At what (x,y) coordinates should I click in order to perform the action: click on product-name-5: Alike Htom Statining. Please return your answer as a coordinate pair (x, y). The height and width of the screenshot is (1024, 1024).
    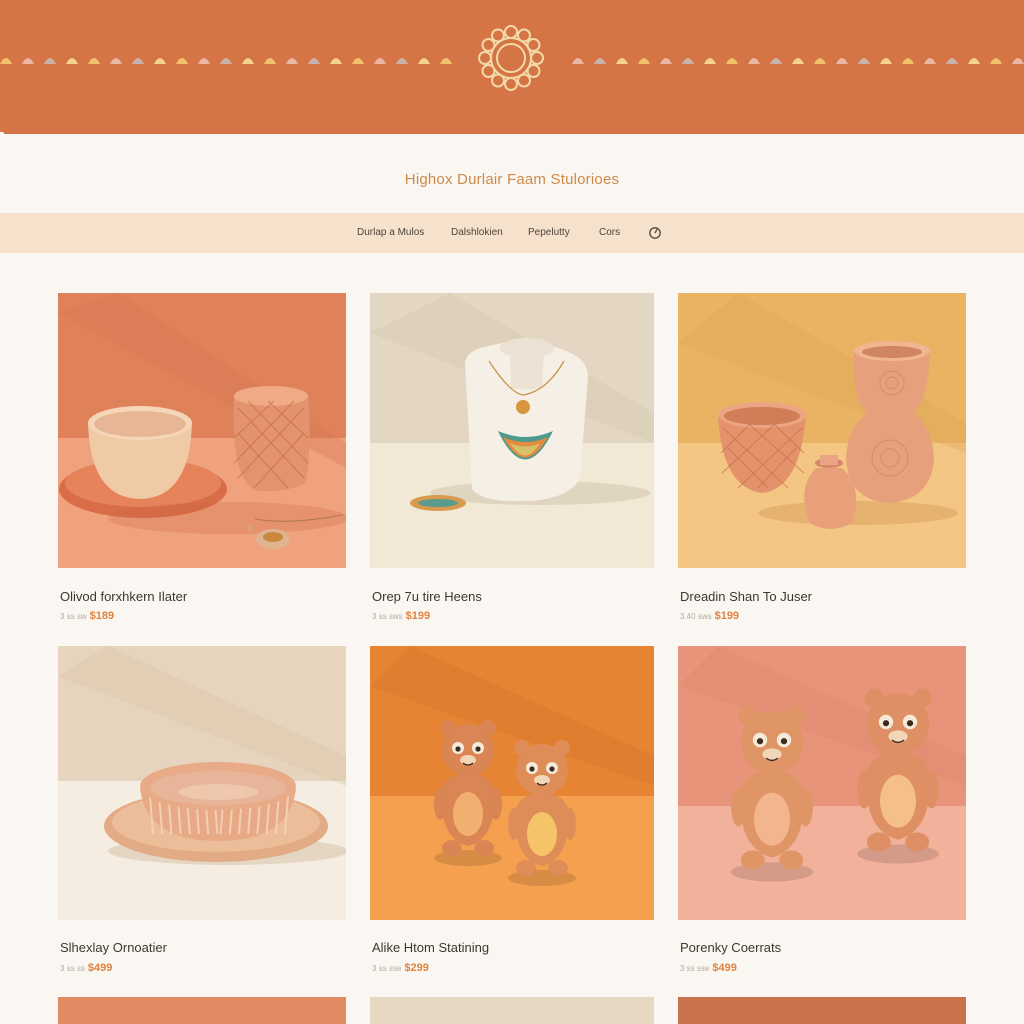
    Looking at the image, I should click on (430, 947).